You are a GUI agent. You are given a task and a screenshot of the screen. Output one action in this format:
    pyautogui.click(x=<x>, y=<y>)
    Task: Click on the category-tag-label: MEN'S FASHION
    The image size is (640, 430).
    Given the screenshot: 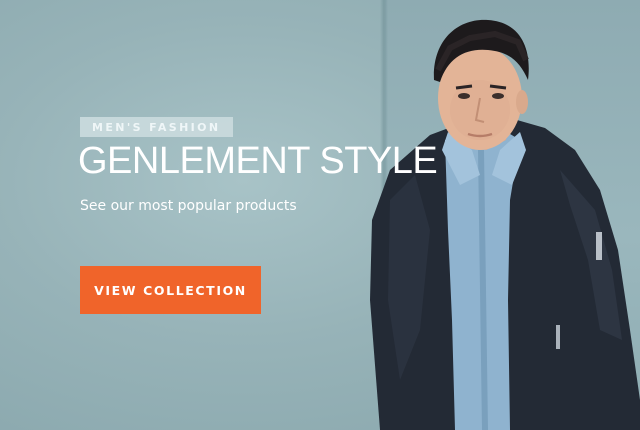 What is the action you would take?
    pyautogui.click(x=156, y=127)
    